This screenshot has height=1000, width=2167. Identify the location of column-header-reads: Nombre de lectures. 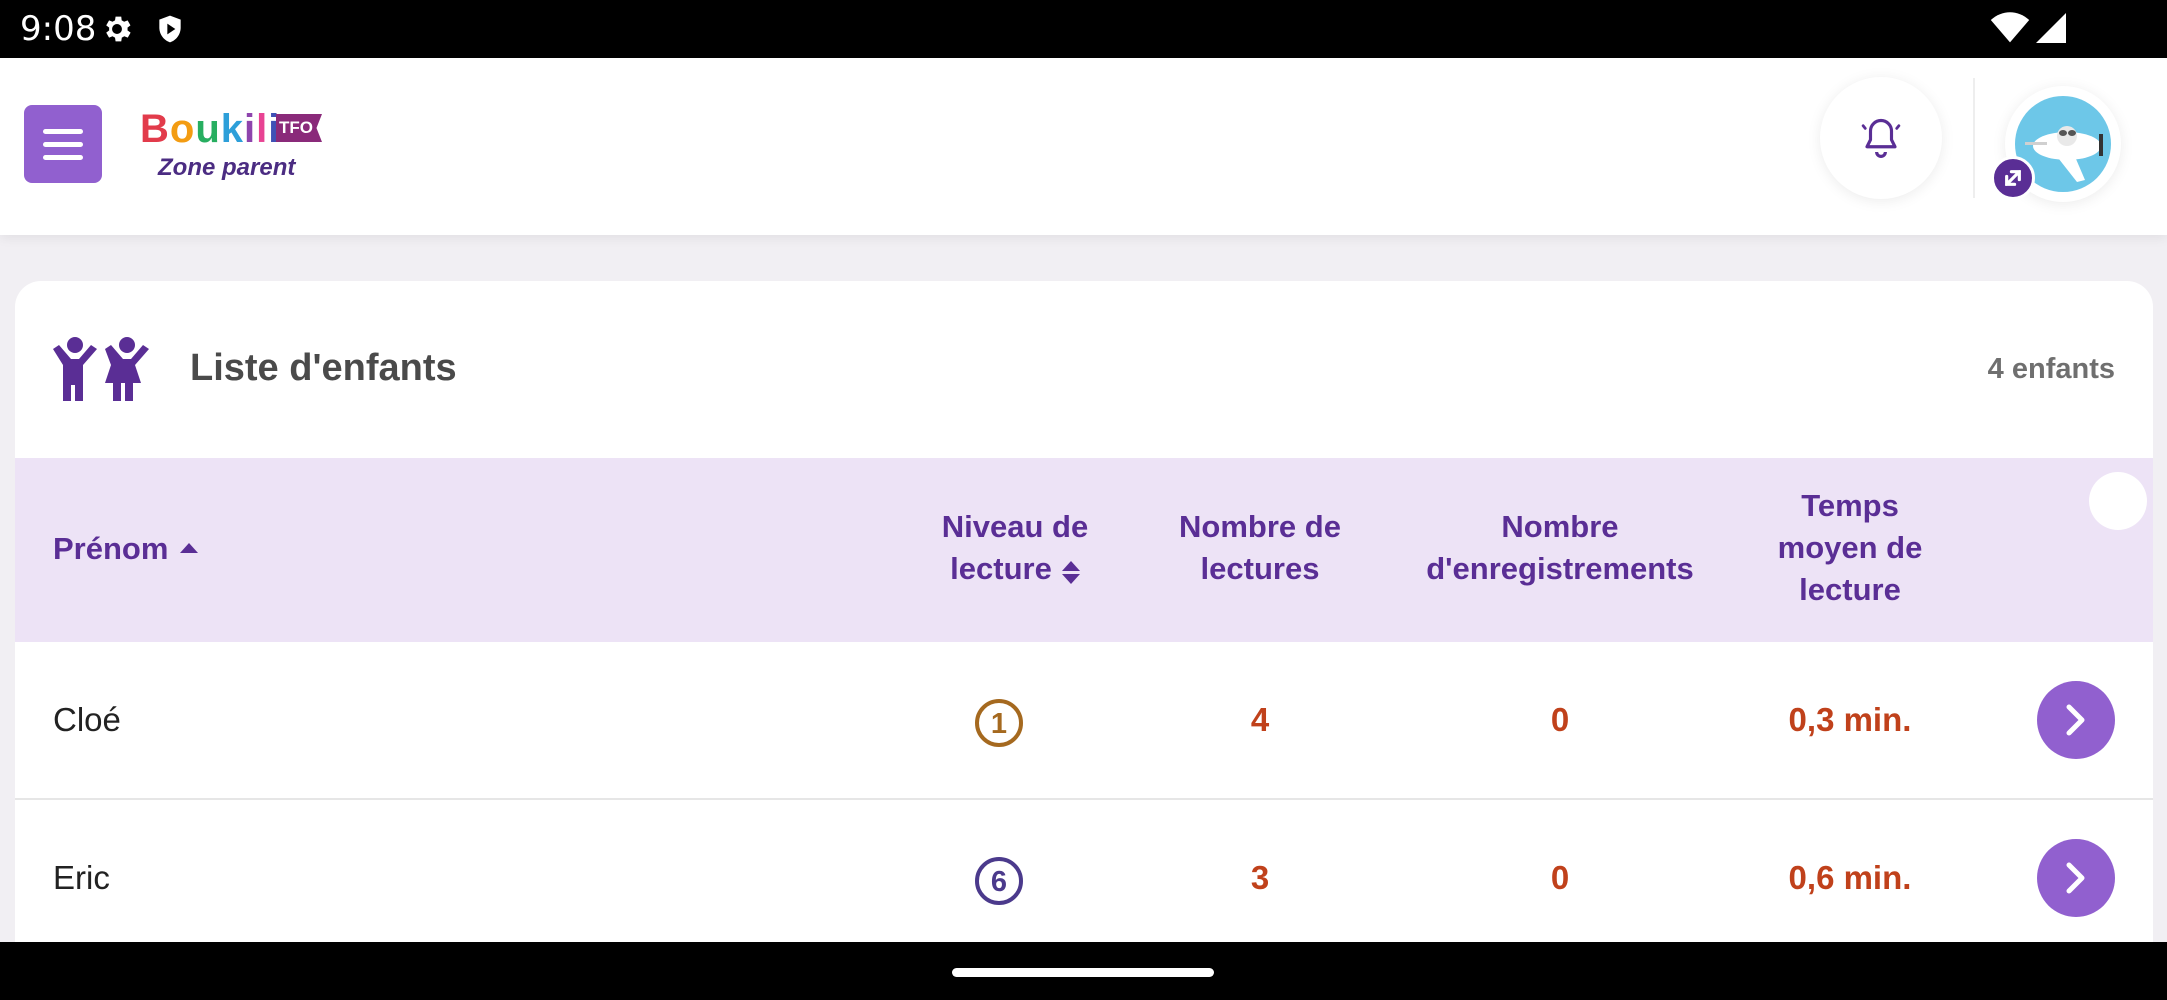
(1260, 547).